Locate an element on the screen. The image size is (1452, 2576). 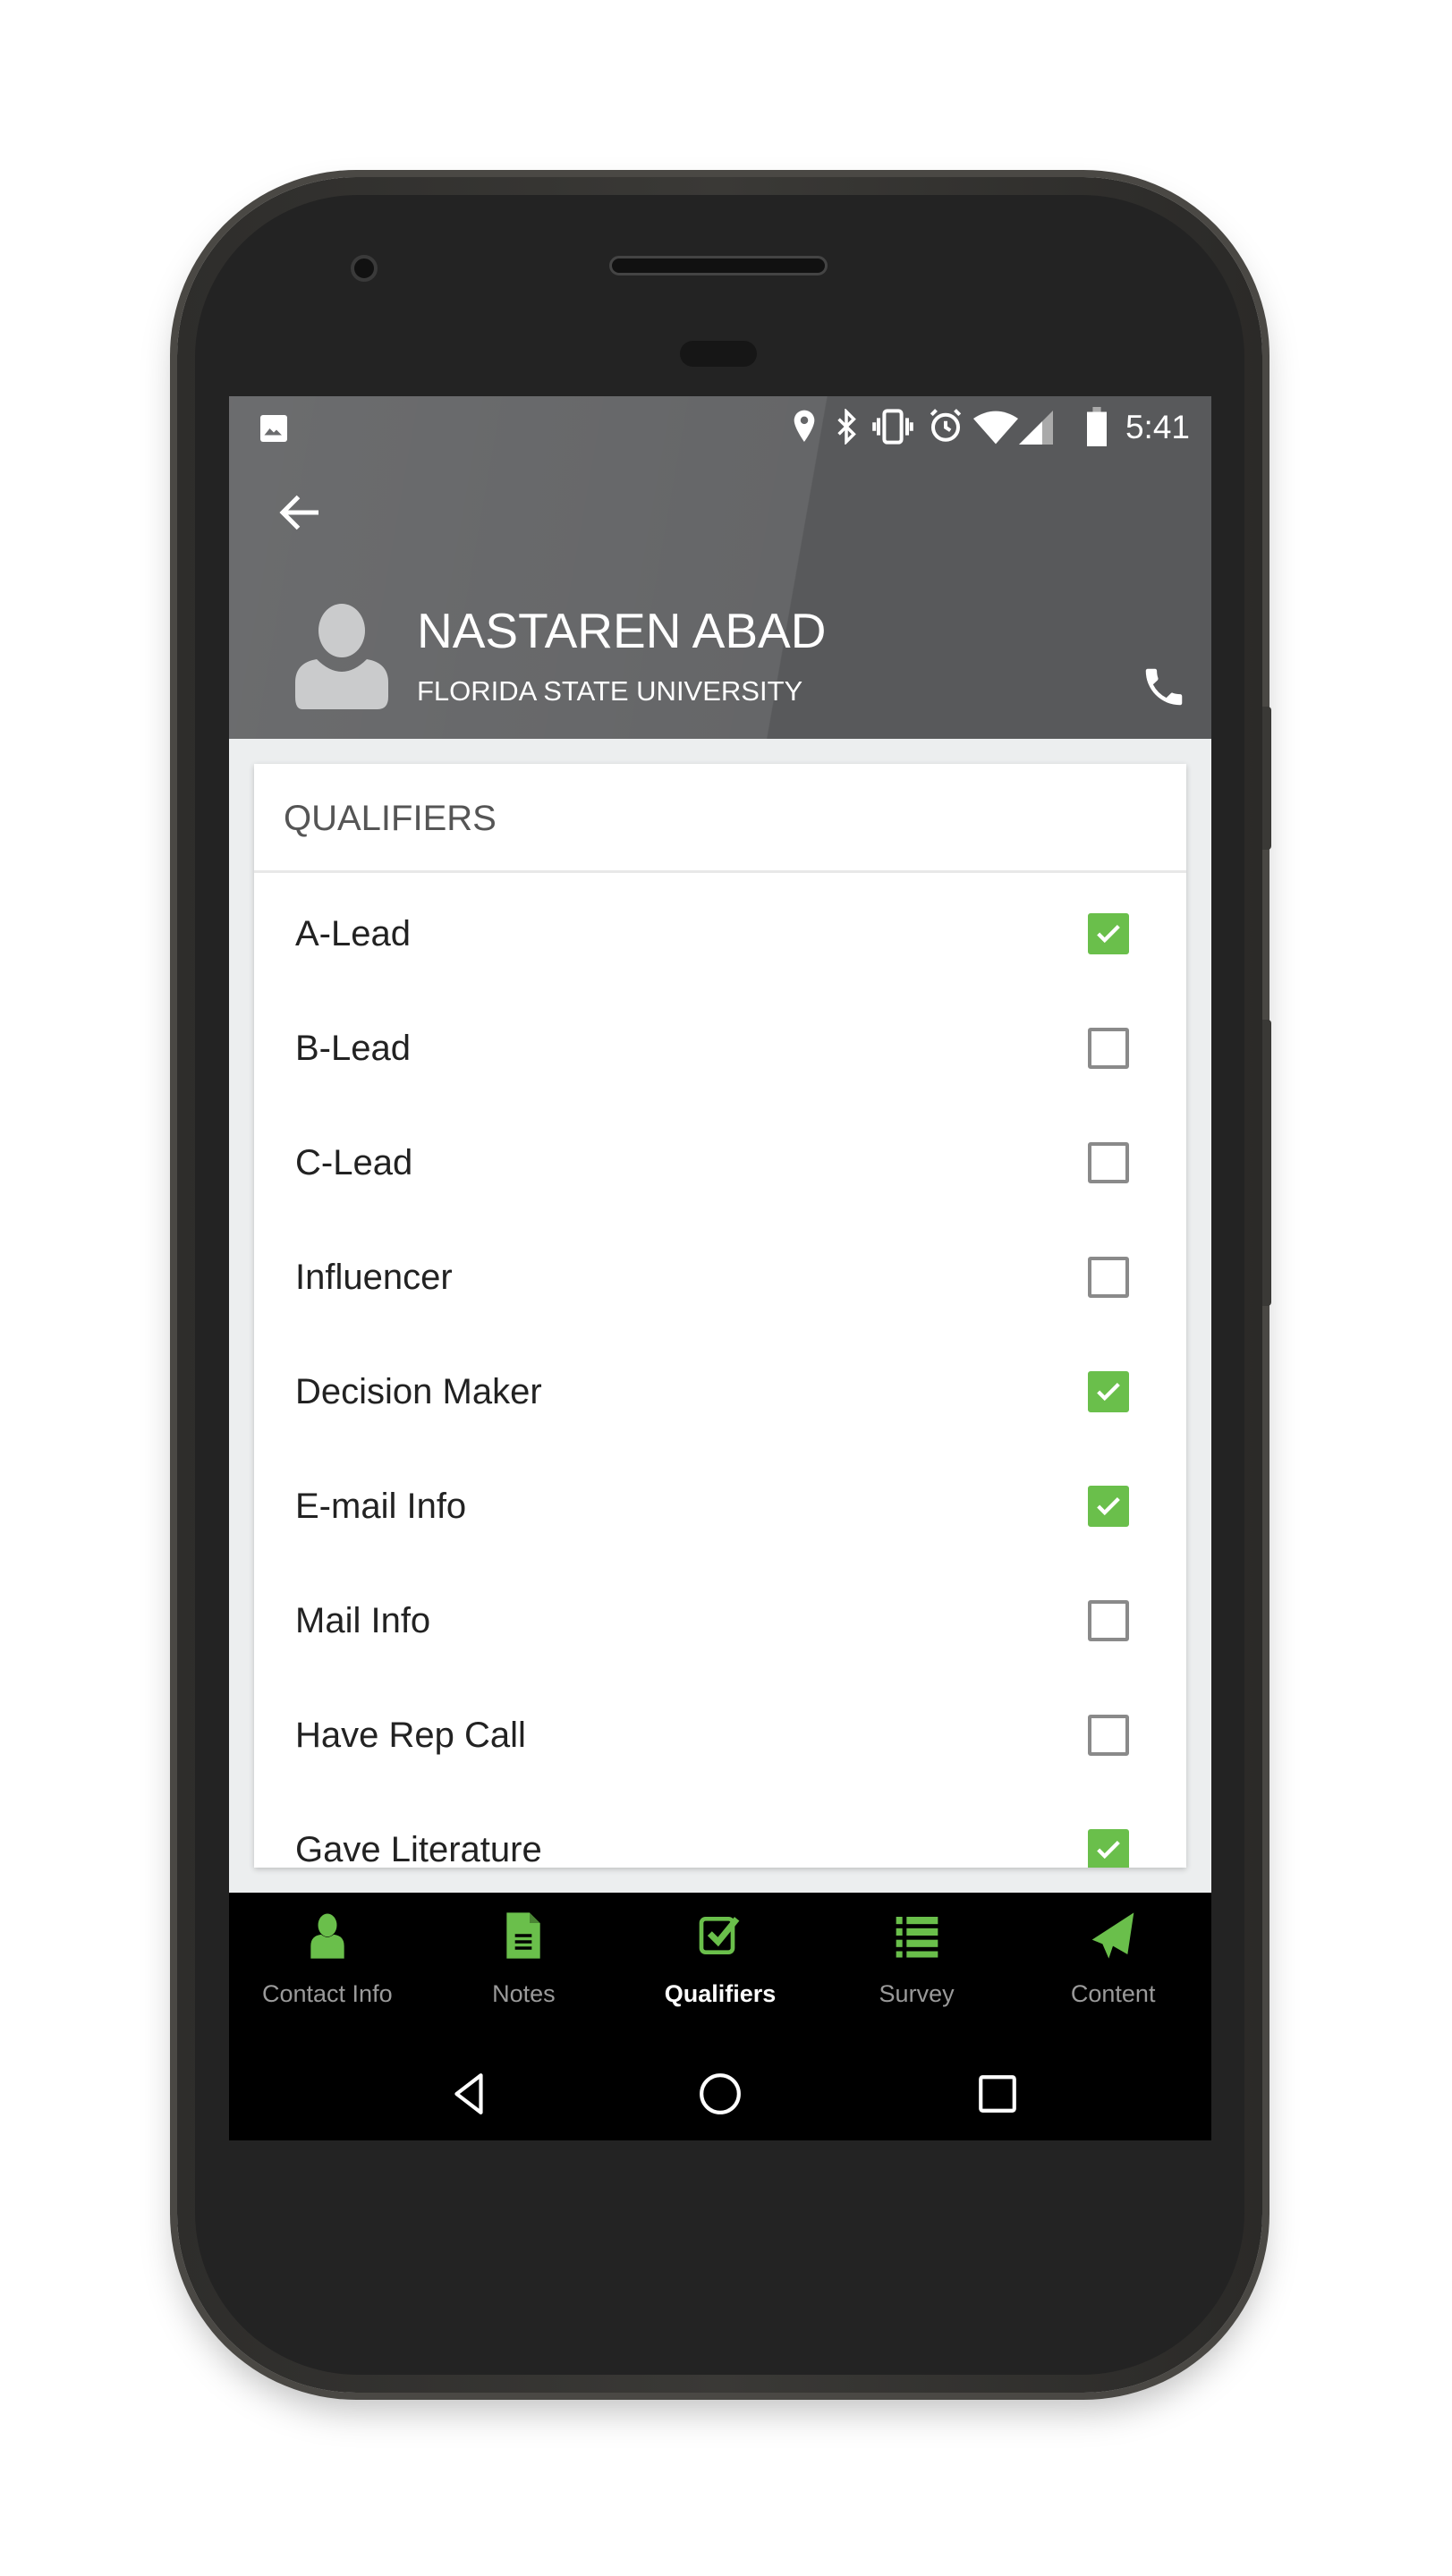
system-recents-icon is located at coordinates (998, 2094).